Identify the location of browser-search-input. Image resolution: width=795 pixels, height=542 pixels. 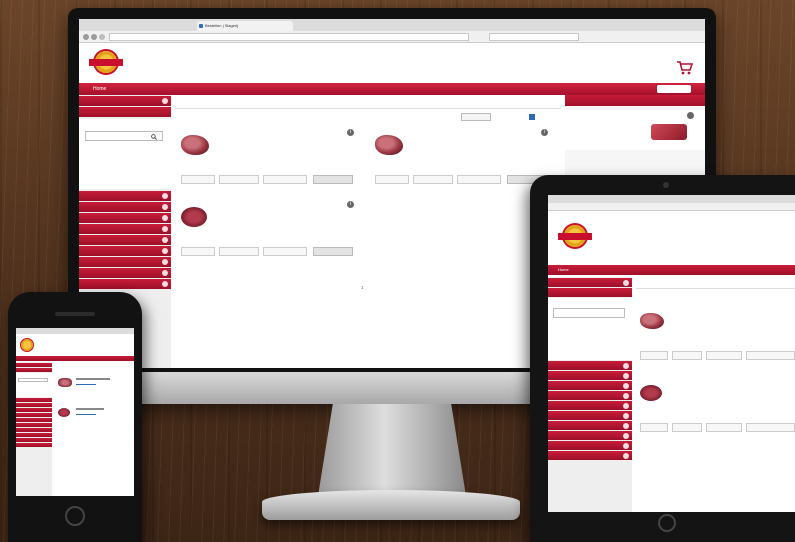
(534, 37).